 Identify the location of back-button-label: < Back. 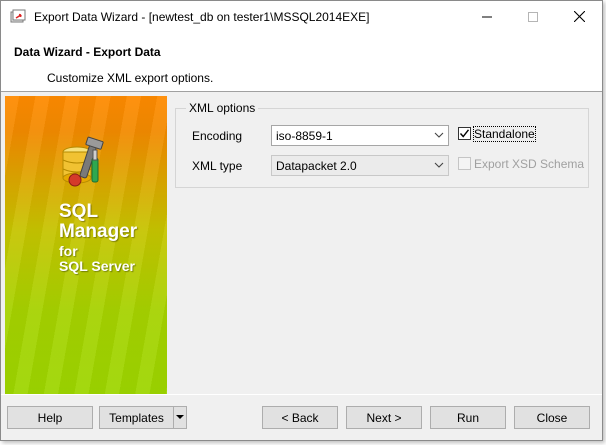
(300, 417).